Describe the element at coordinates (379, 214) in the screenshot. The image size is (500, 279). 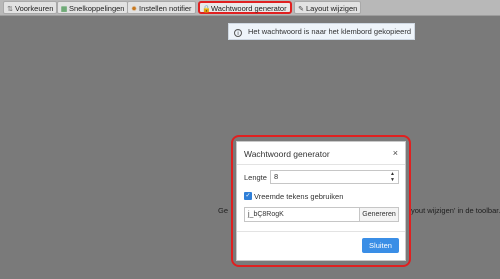
I see `generate-button: Genereren` at that location.